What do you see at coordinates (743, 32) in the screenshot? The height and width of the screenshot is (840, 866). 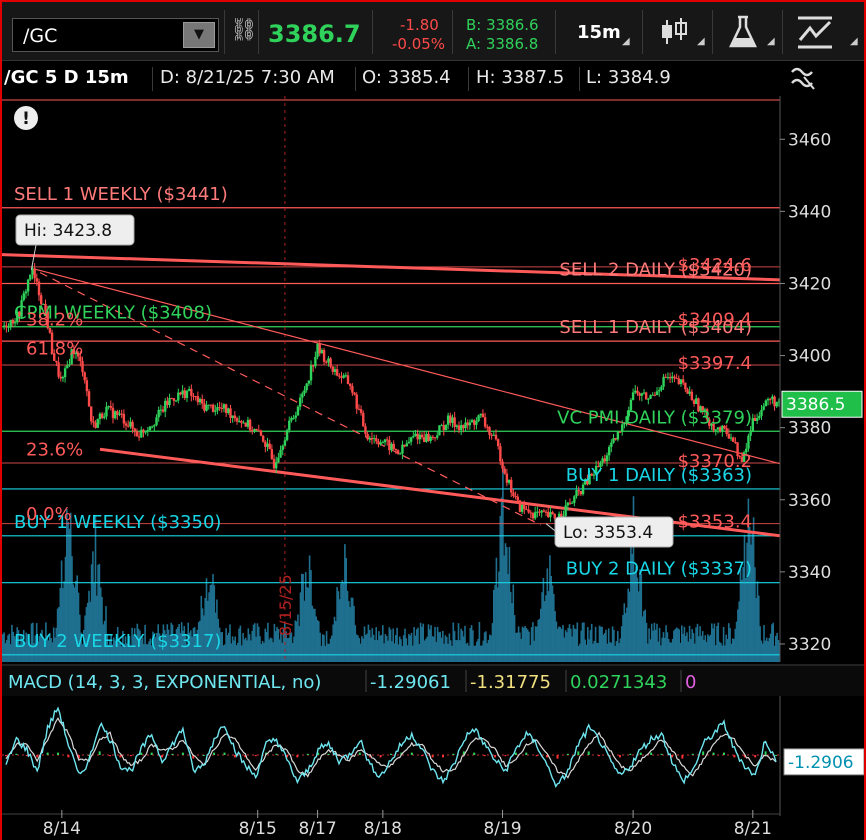 I see `flask-icon` at bounding box center [743, 32].